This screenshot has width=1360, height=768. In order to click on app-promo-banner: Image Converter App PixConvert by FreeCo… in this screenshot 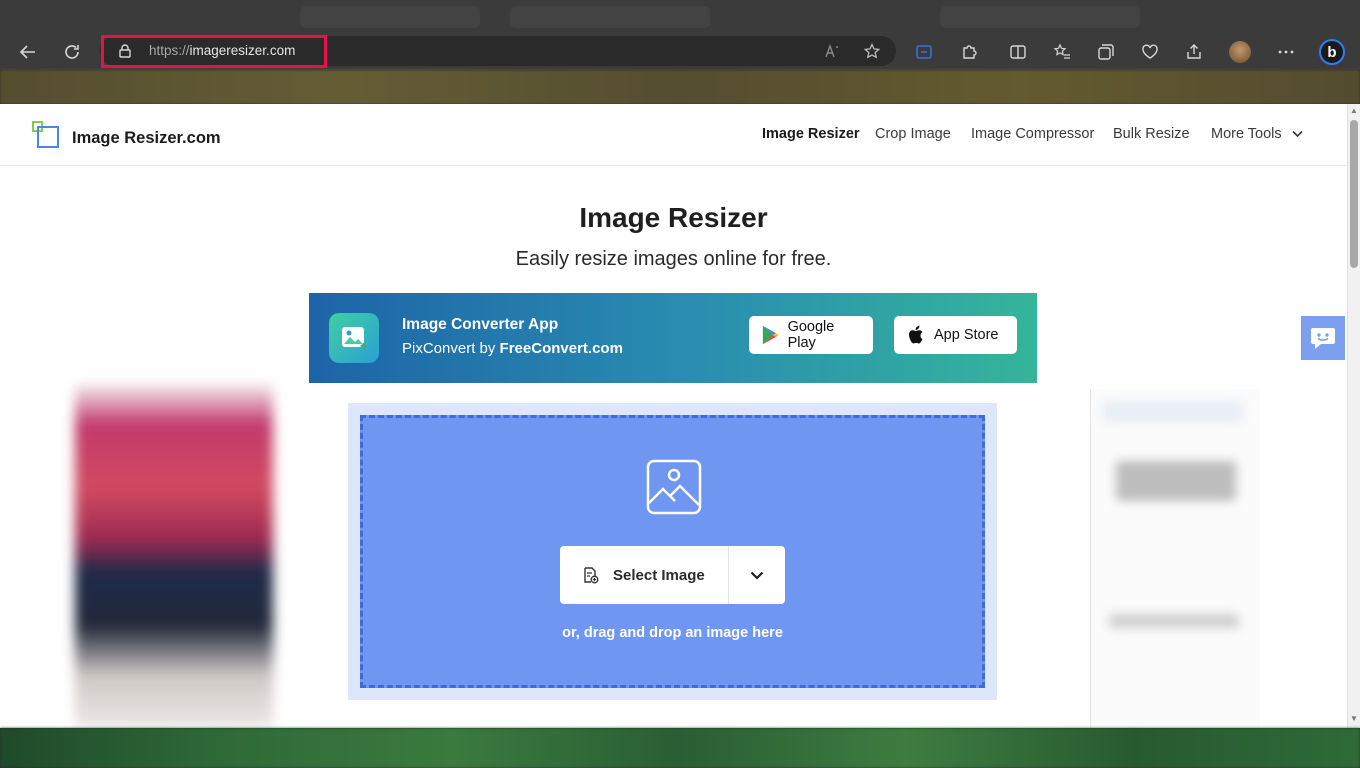, I will do `click(673, 338)`.